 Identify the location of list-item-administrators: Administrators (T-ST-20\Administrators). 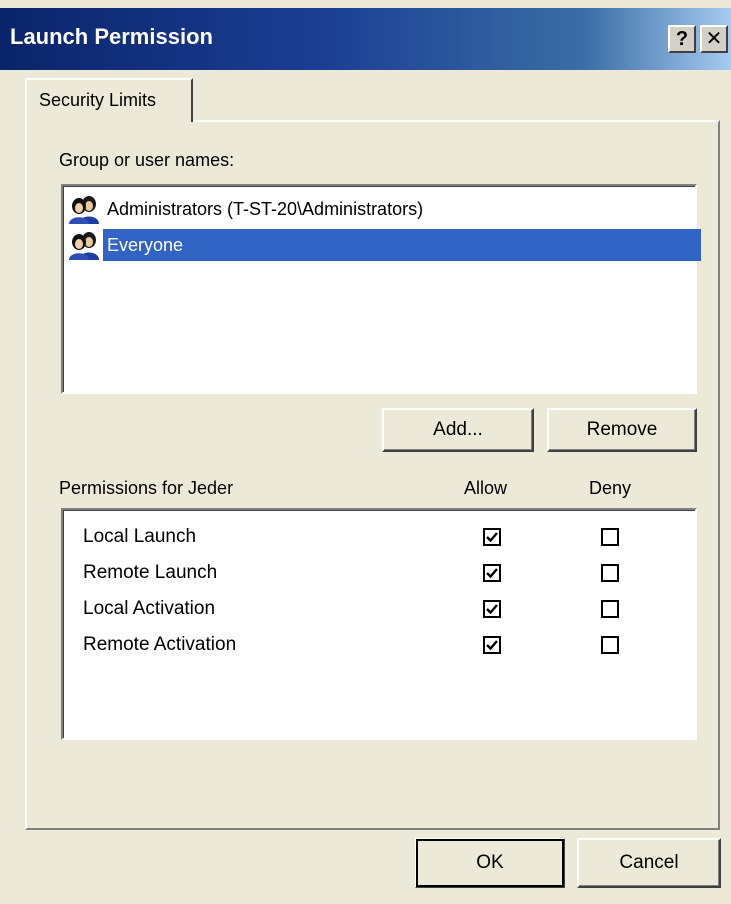
(247, 209).